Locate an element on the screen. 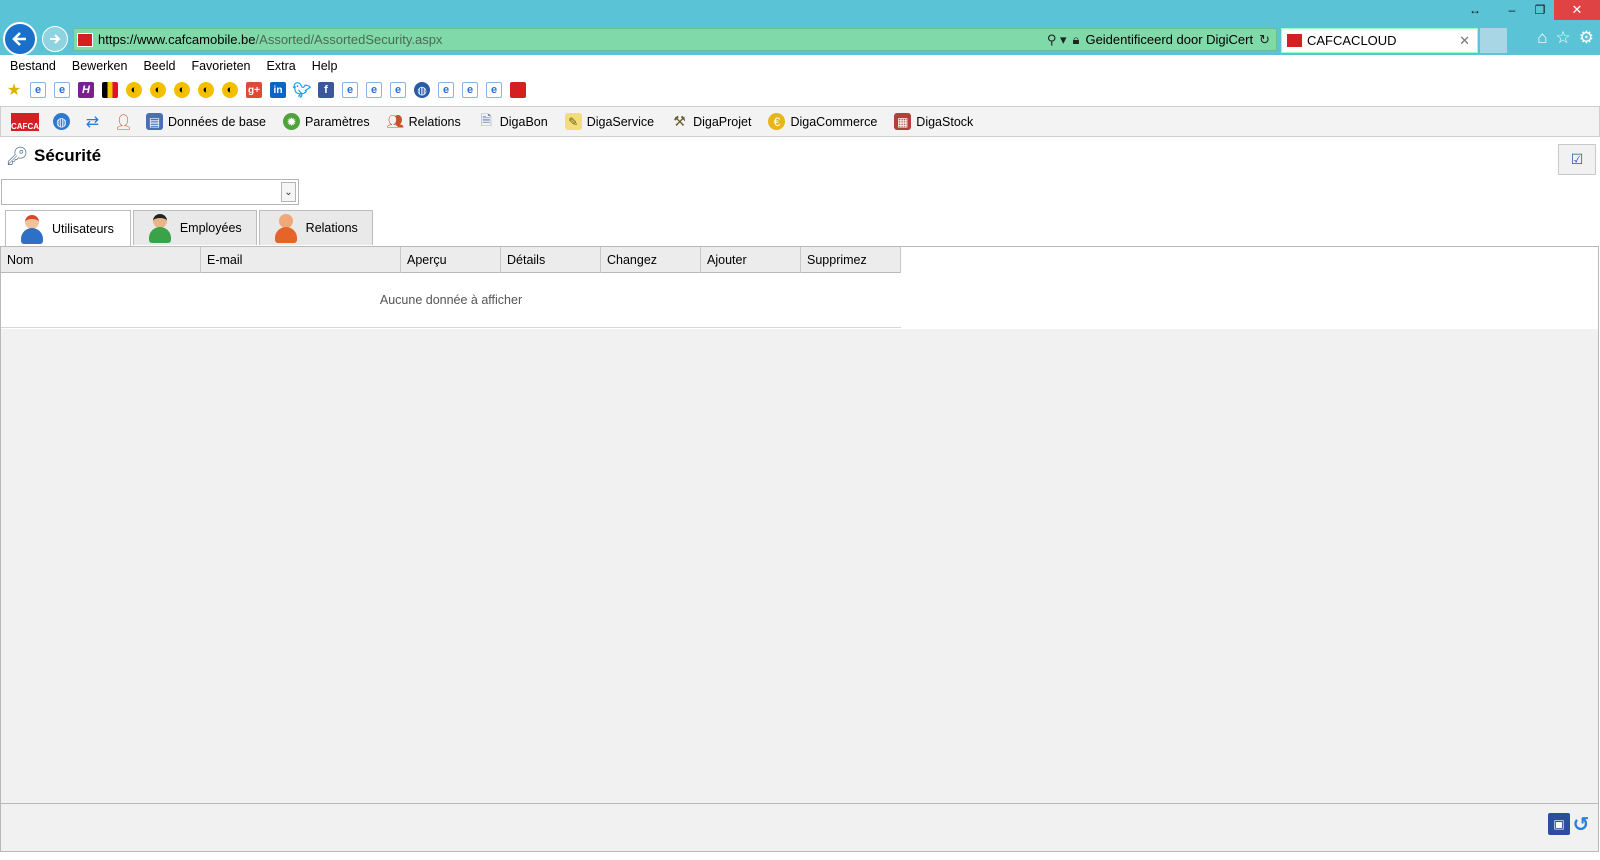  site-favicon-icon is located at coordinates (85, 39).